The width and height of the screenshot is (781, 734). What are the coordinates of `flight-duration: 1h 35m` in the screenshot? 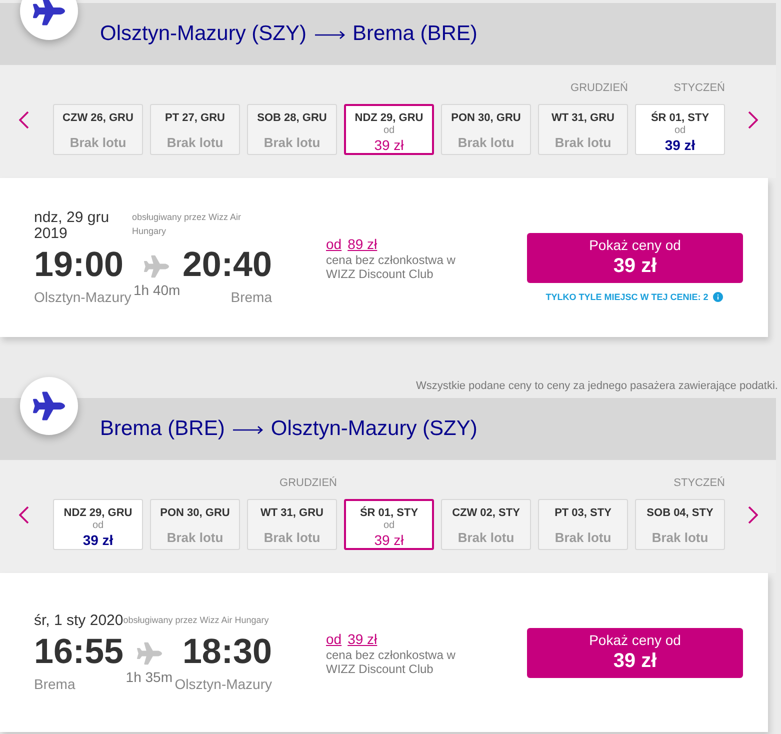 It's located at (149, 676).